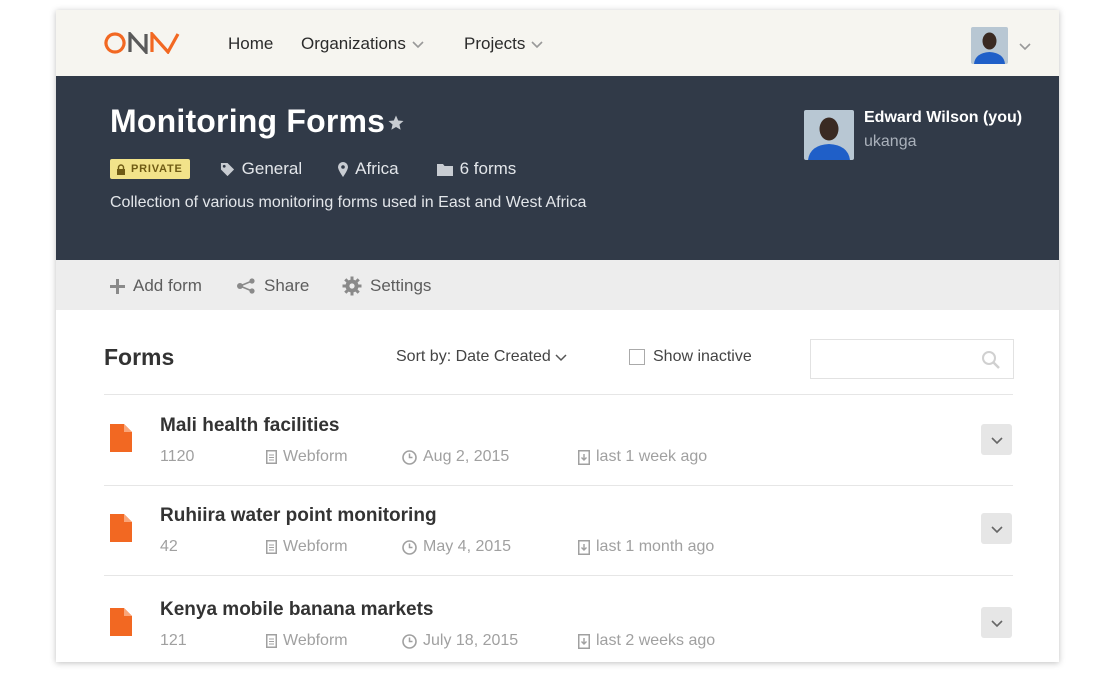  I want to click on privacy-badge-label: PRIVATE, so click(157, 169).